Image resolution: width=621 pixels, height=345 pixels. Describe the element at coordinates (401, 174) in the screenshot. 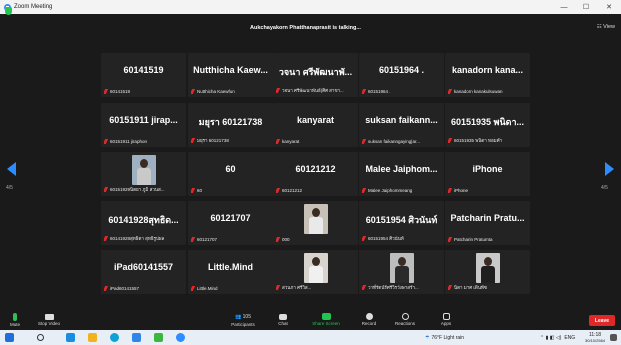

I see `participant-tile: Malee Jaiphom... Malee Jaiphommeang` at that location.